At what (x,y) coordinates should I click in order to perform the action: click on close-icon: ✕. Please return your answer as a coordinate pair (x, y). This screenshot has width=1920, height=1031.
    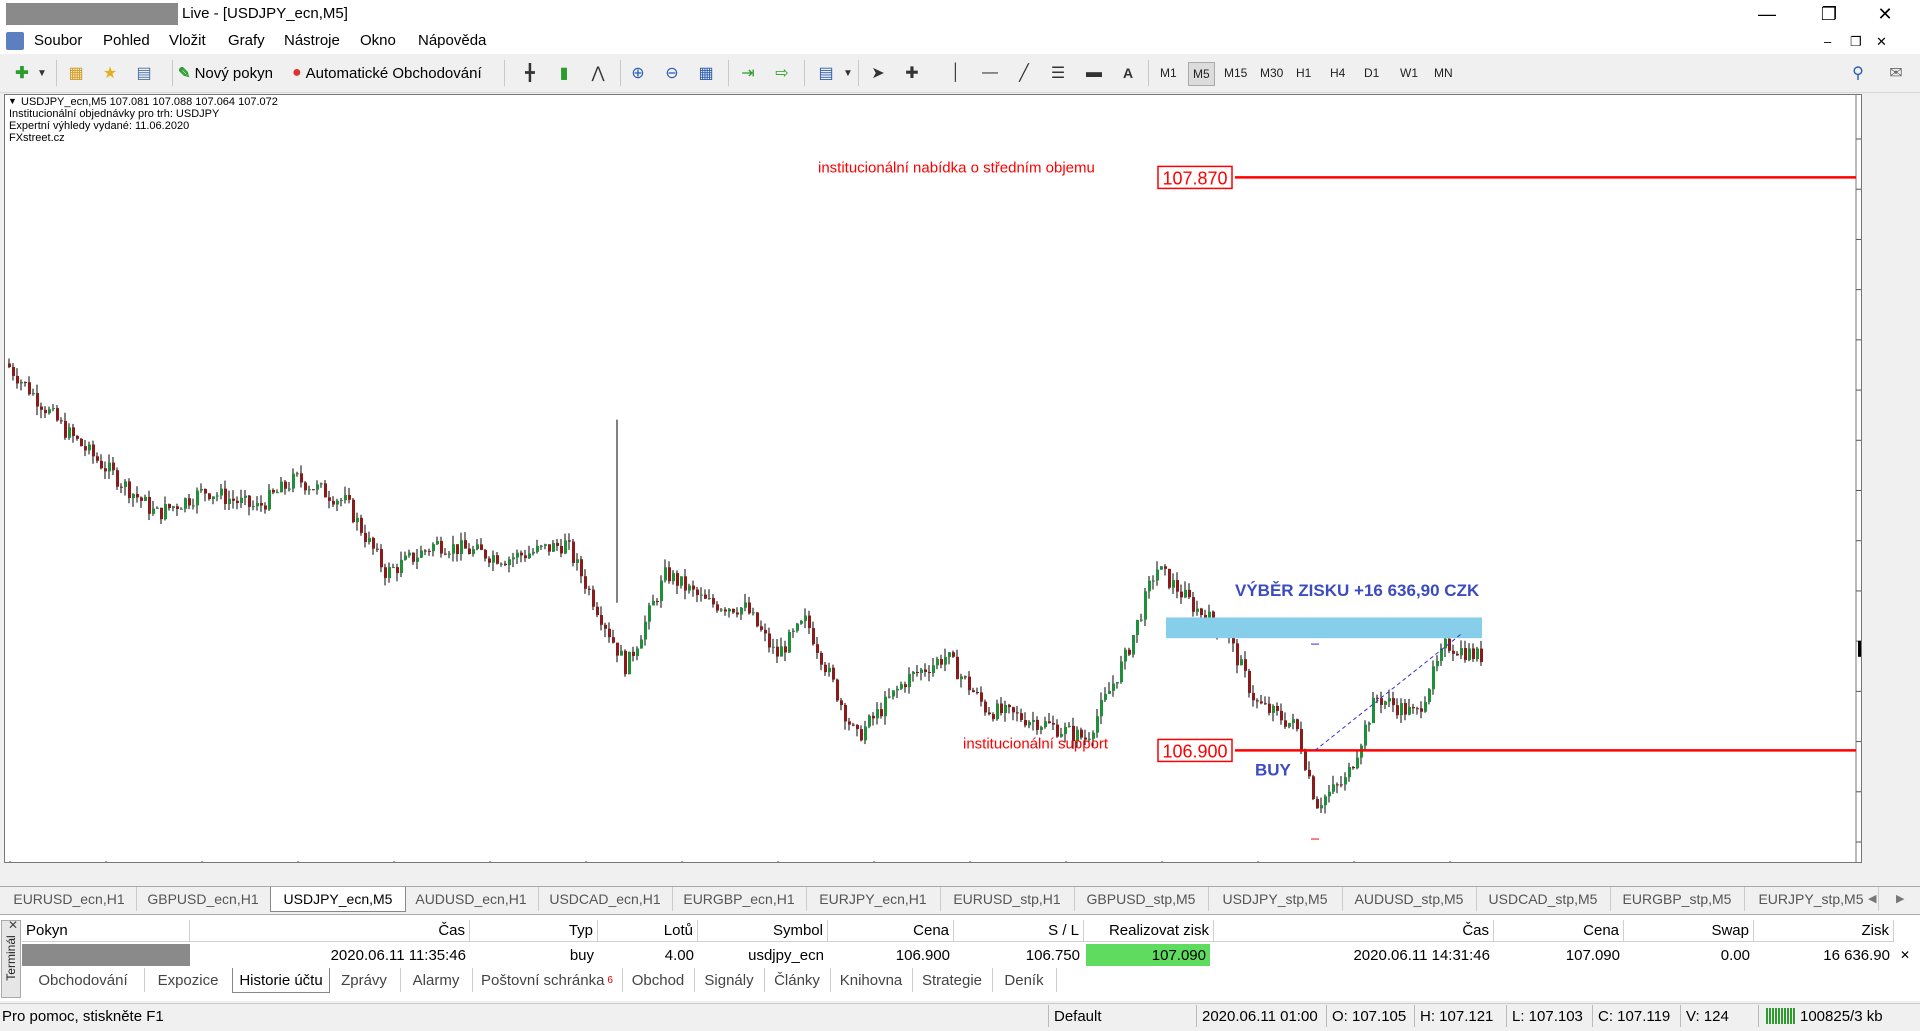
    Looking at the image, I should click on (1885, 14).